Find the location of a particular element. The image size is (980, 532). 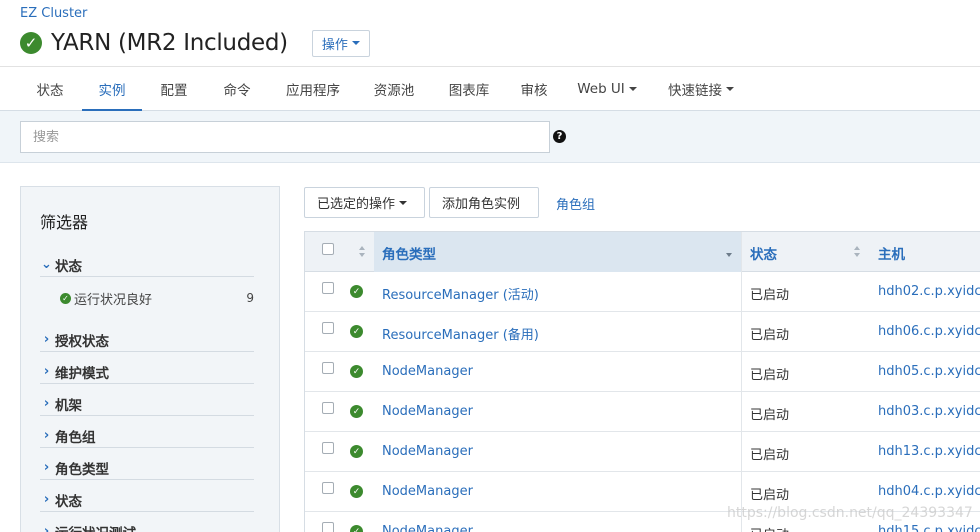

tab-status: 状态 is located at coordinates (50, 89).